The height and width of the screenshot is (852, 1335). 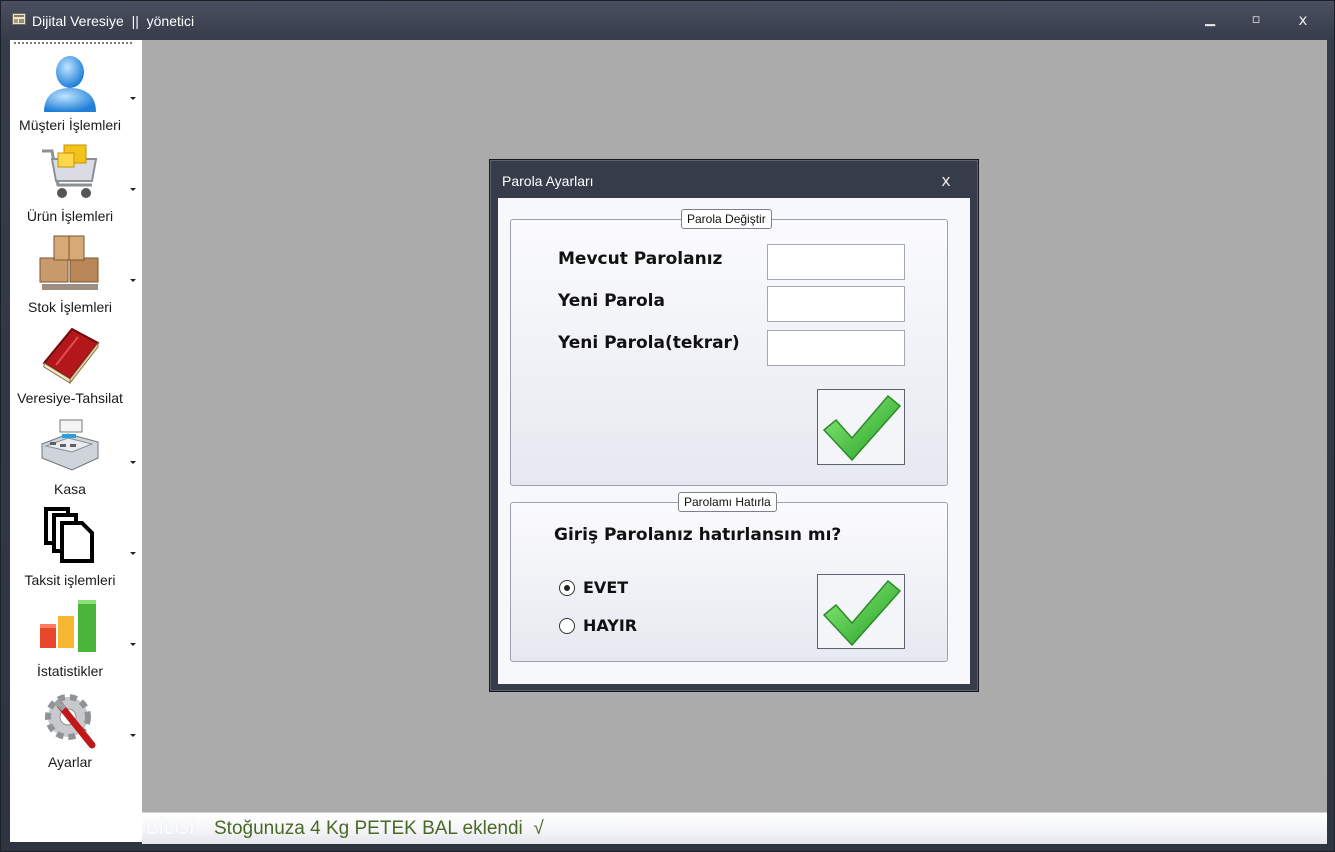 What do you see at coordinates (70, 445) in the screenshot?
I see `cash-register-icon` at bounding box center [70, 445].